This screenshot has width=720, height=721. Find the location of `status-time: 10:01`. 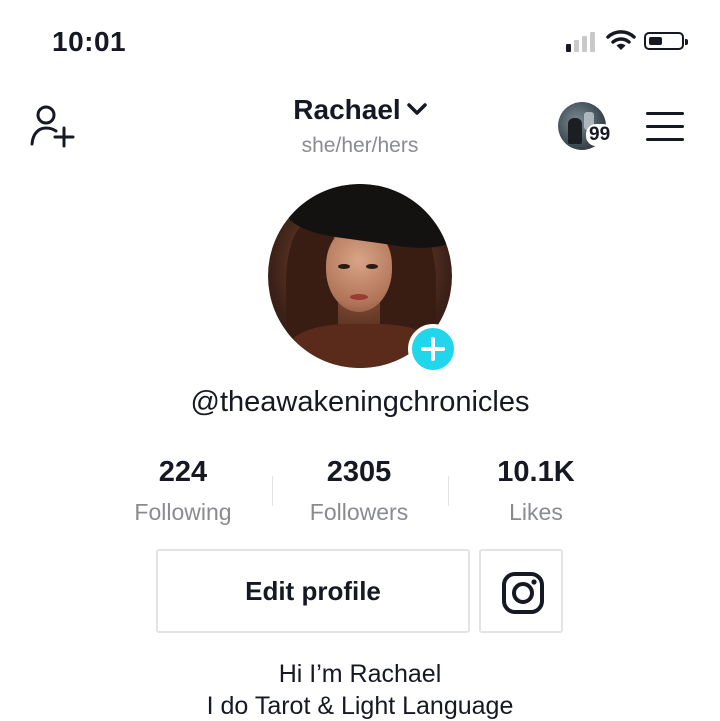

status-time: 10:01 is located at coordinates (89, 41).